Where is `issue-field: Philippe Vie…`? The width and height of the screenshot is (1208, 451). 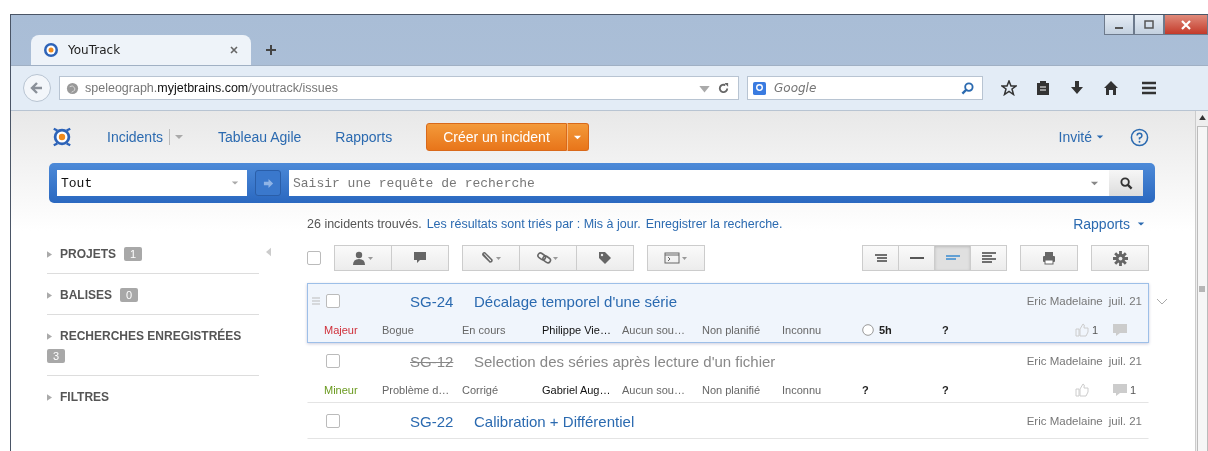 issue-field: Philippe Vie… is located at coordinates (582, 330).